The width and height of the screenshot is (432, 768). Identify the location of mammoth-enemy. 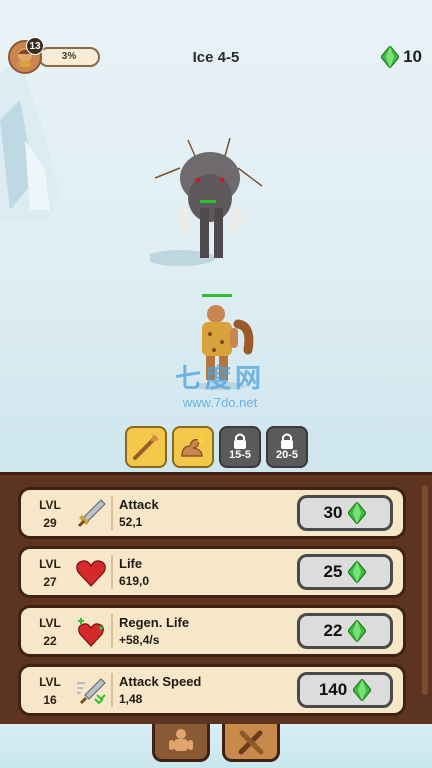
(206, 202).